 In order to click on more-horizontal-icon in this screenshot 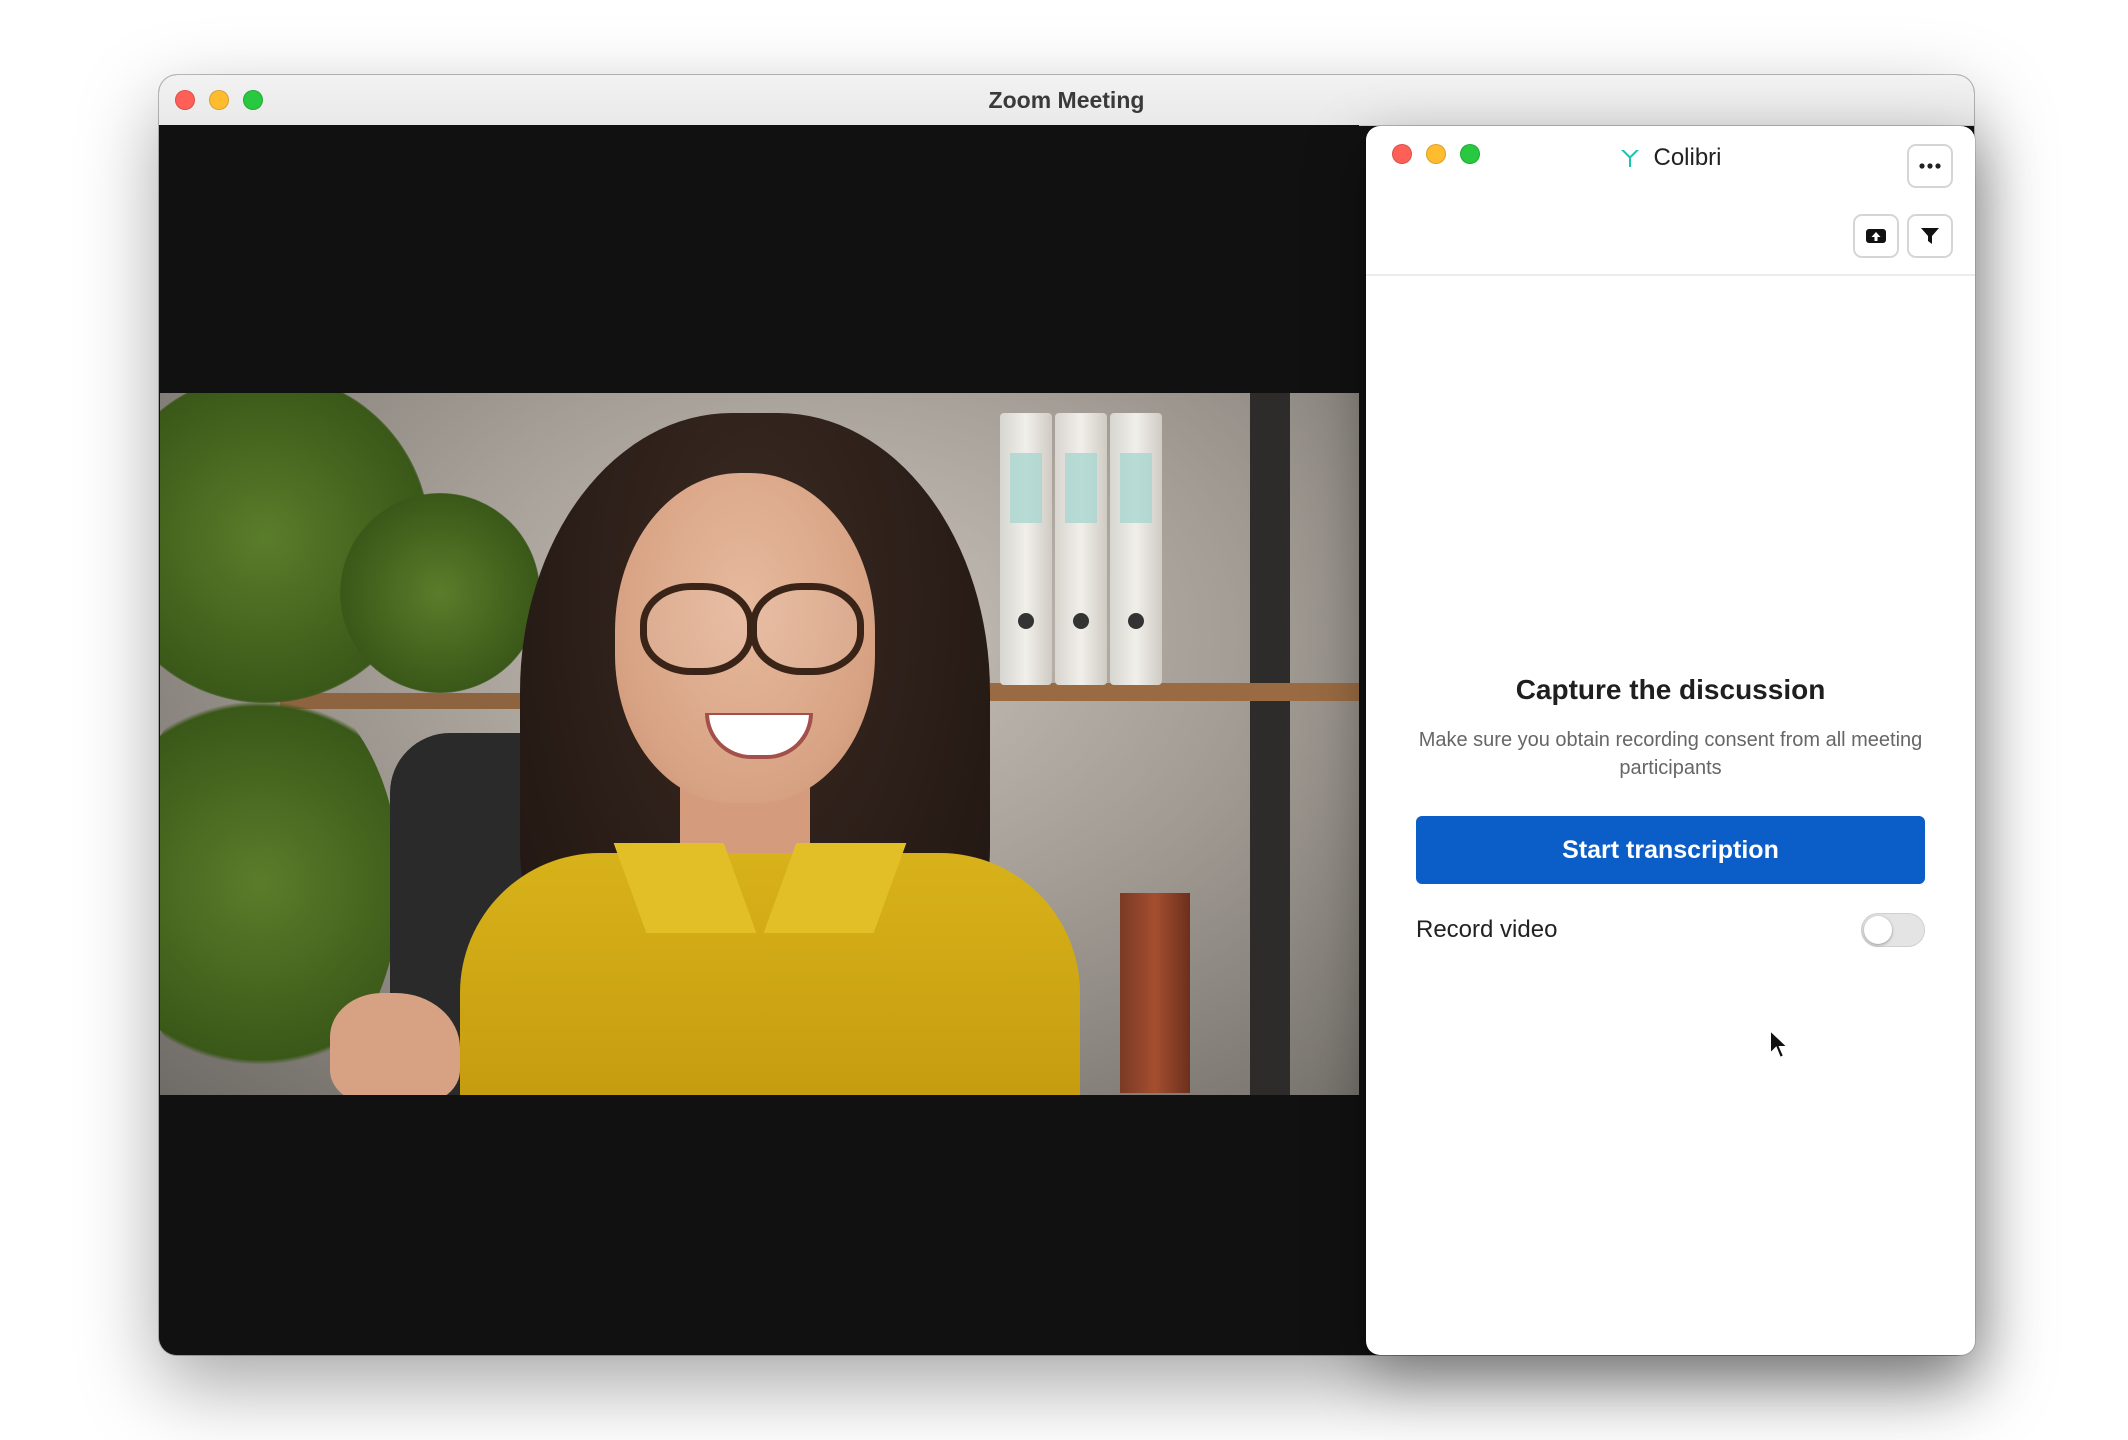, I will do `click(1930, 166)`.